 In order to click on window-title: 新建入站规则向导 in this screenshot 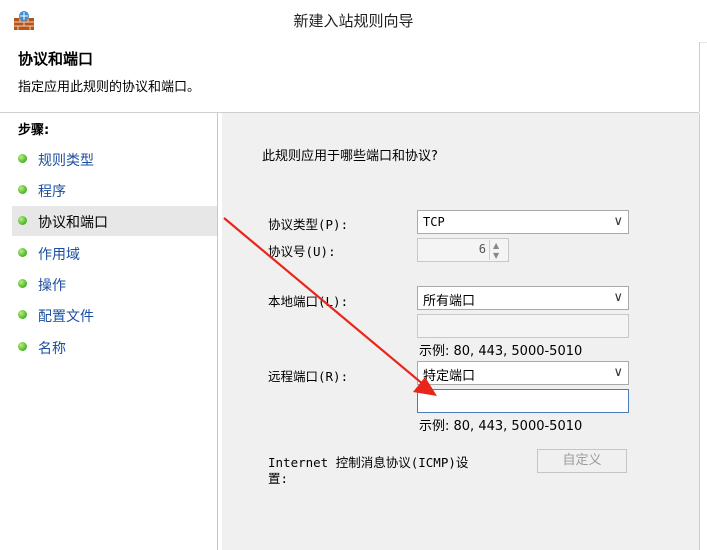, I will do `click(353, 21)`.